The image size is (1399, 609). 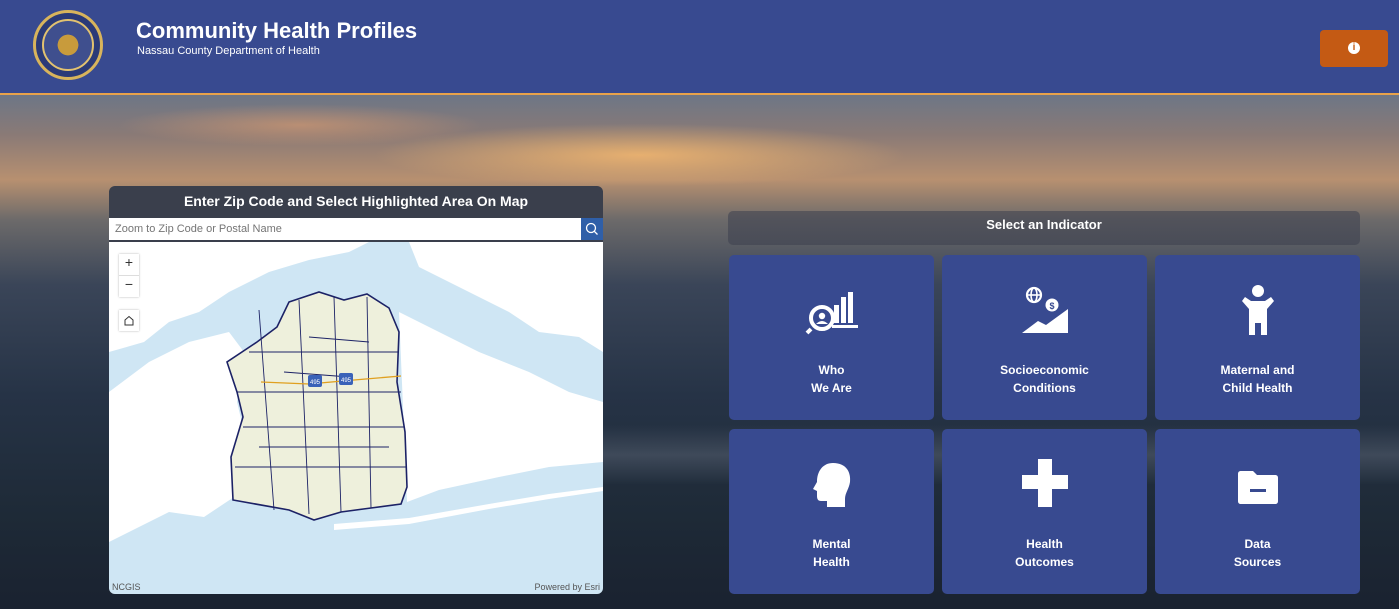 What do you see at coordinates (1257, 379) in the screenshot?
I see `tile-label: Maternal and Child Health` at bounding box center [1257, 379].